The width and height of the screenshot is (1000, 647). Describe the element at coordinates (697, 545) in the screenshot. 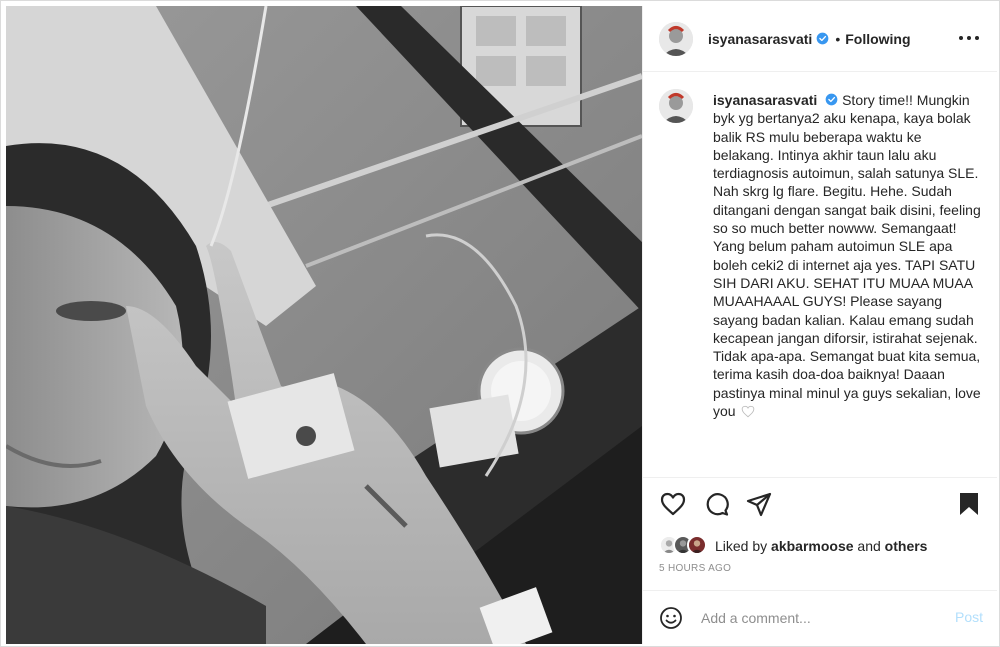

I see `liker-avatar` at that location.